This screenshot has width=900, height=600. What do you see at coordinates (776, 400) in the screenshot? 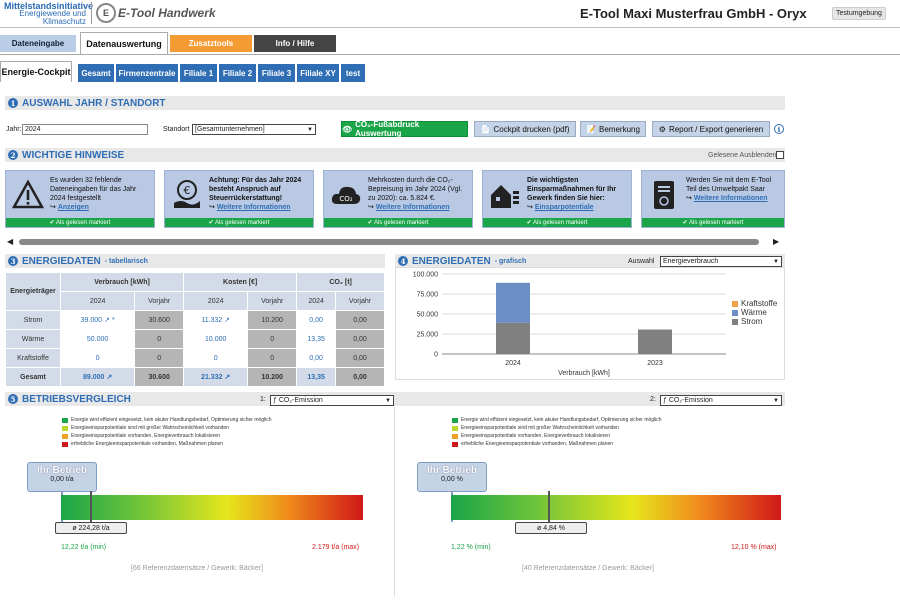
I see `chevron-down-icon: ▼` at bounding box center [776, 400].